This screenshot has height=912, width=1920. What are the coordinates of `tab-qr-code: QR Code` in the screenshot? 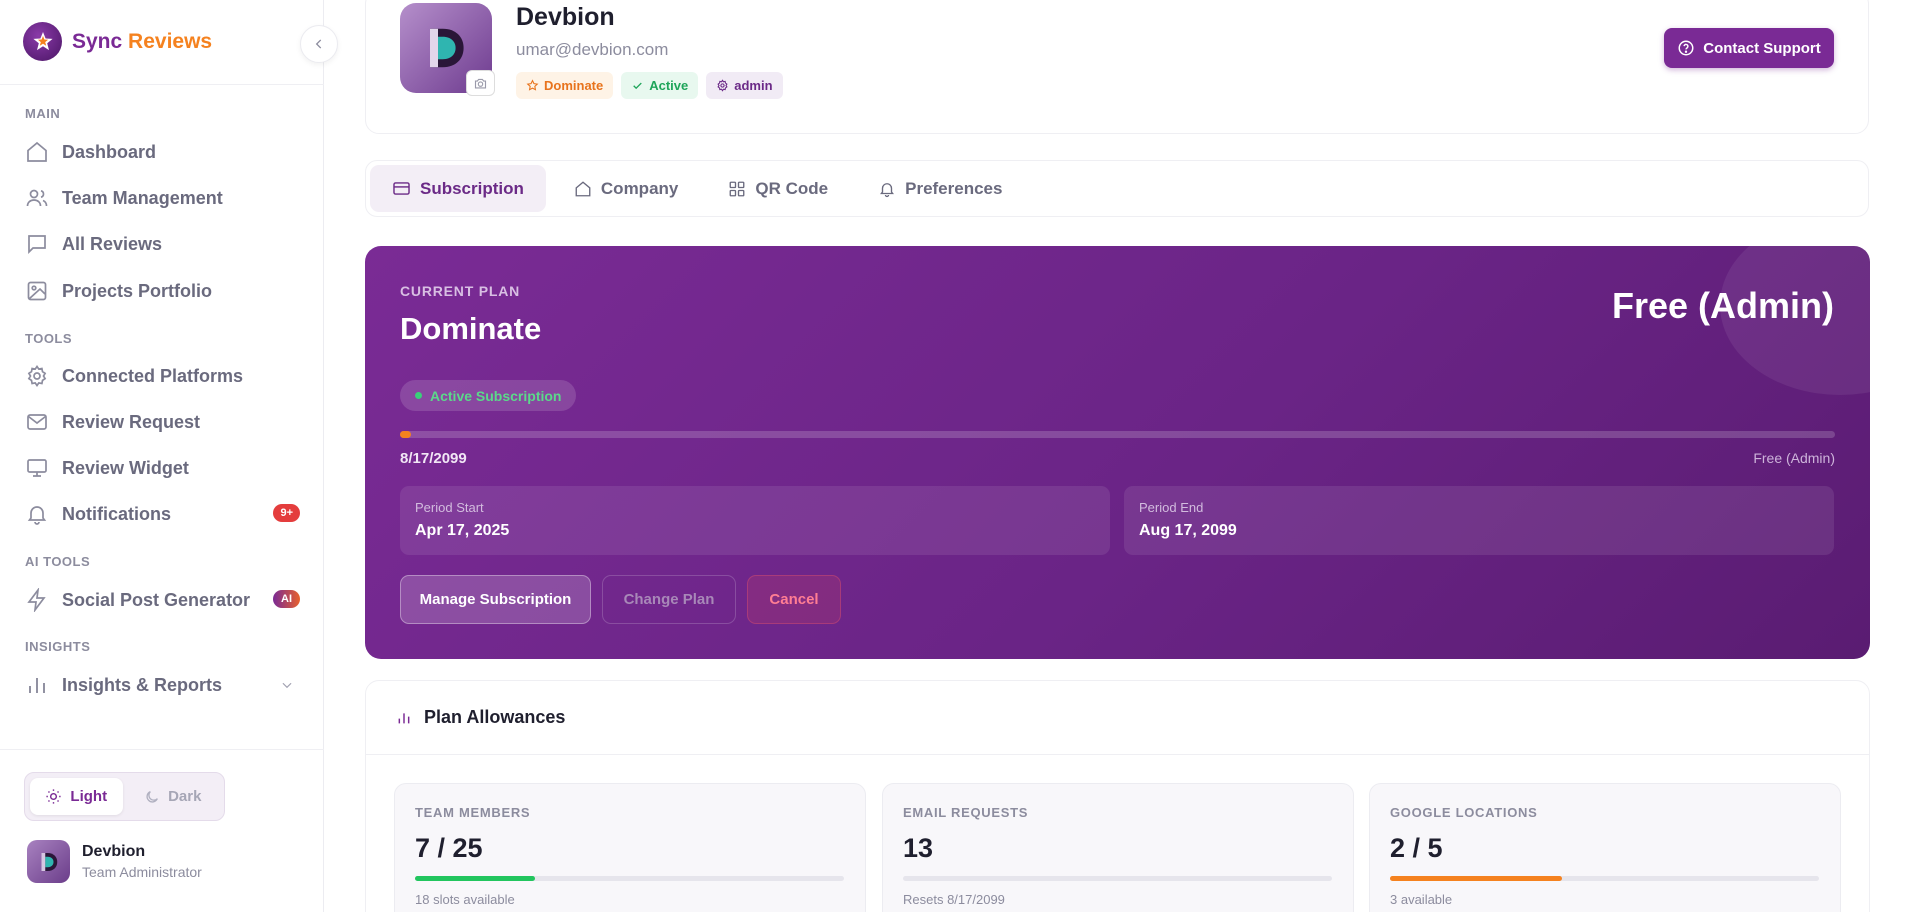 It's located at (778, 188).